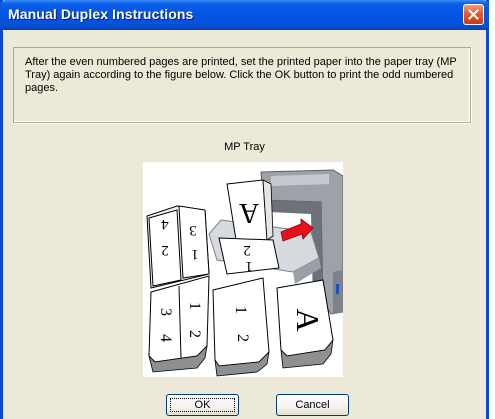  I want to click on svg-text: A, so click(308, 319).